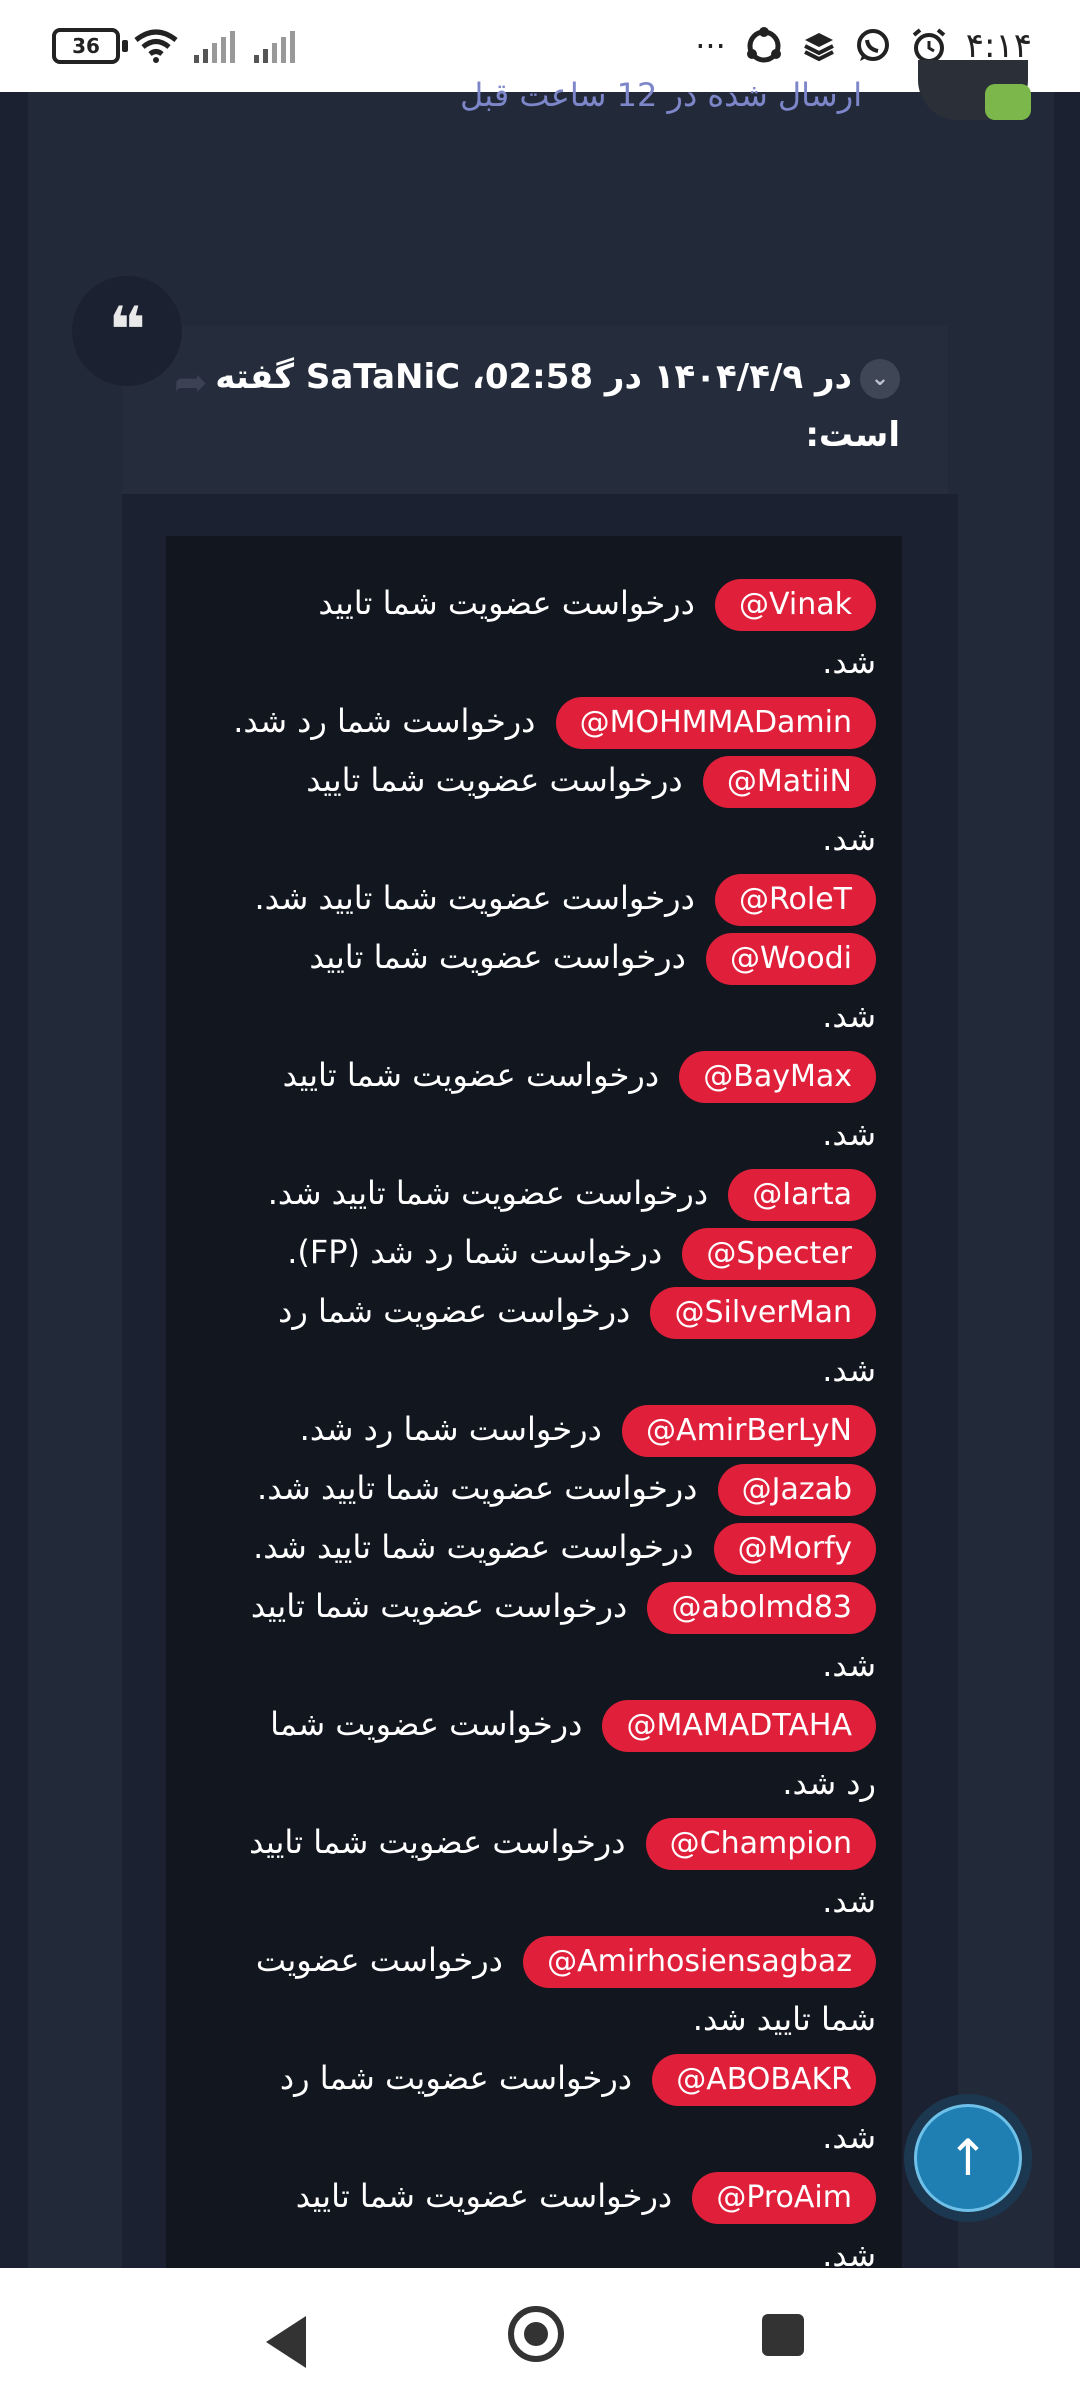  Describe the element at coordinates (779, 1254) in the screenshot. I see `user-mention: @Specter` at that location.